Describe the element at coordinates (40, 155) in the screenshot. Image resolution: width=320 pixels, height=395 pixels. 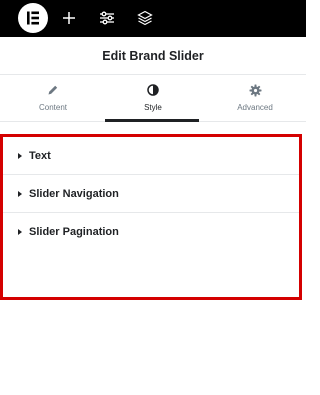
I see `section-label: Text` at that location.